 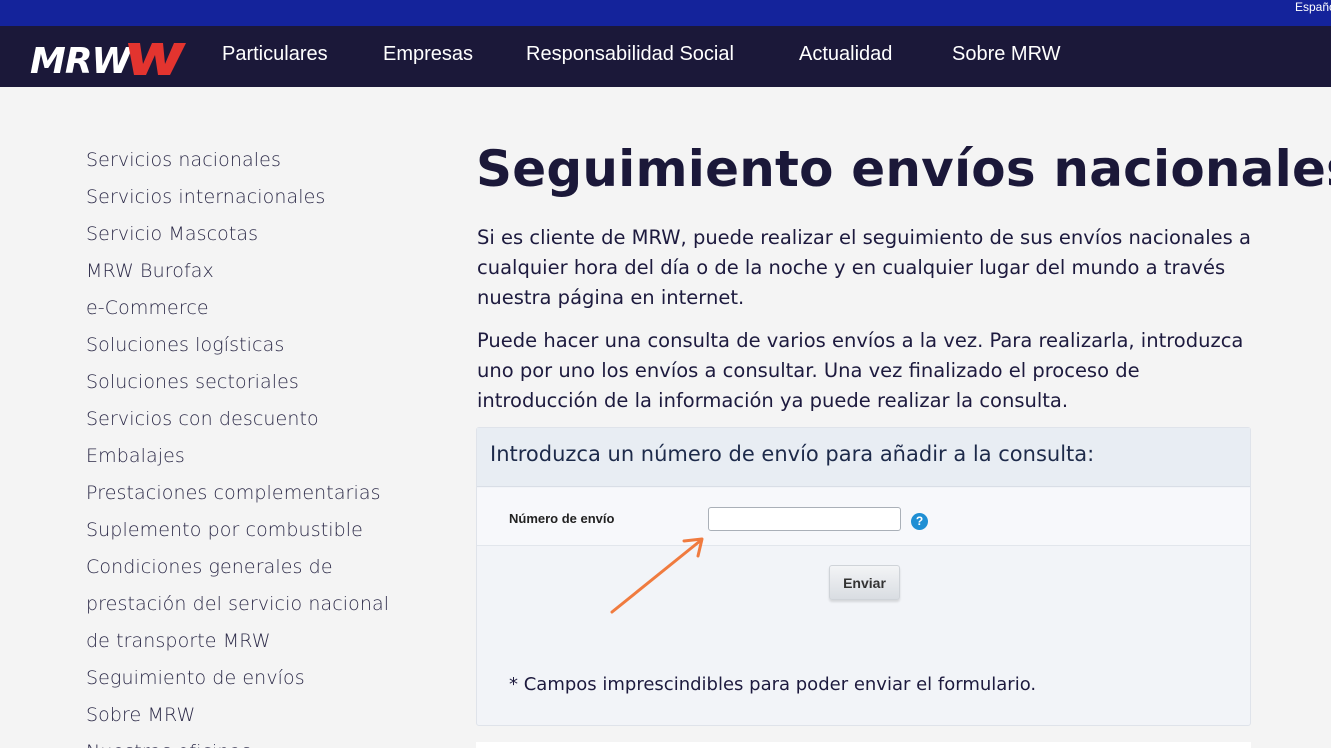 What do you see at coordinates (246, 382) in the screenshot?
I see `sidebar-item-soluciones-sectoriales: Soluciones sectoriales` at bounding box center [246, 382].